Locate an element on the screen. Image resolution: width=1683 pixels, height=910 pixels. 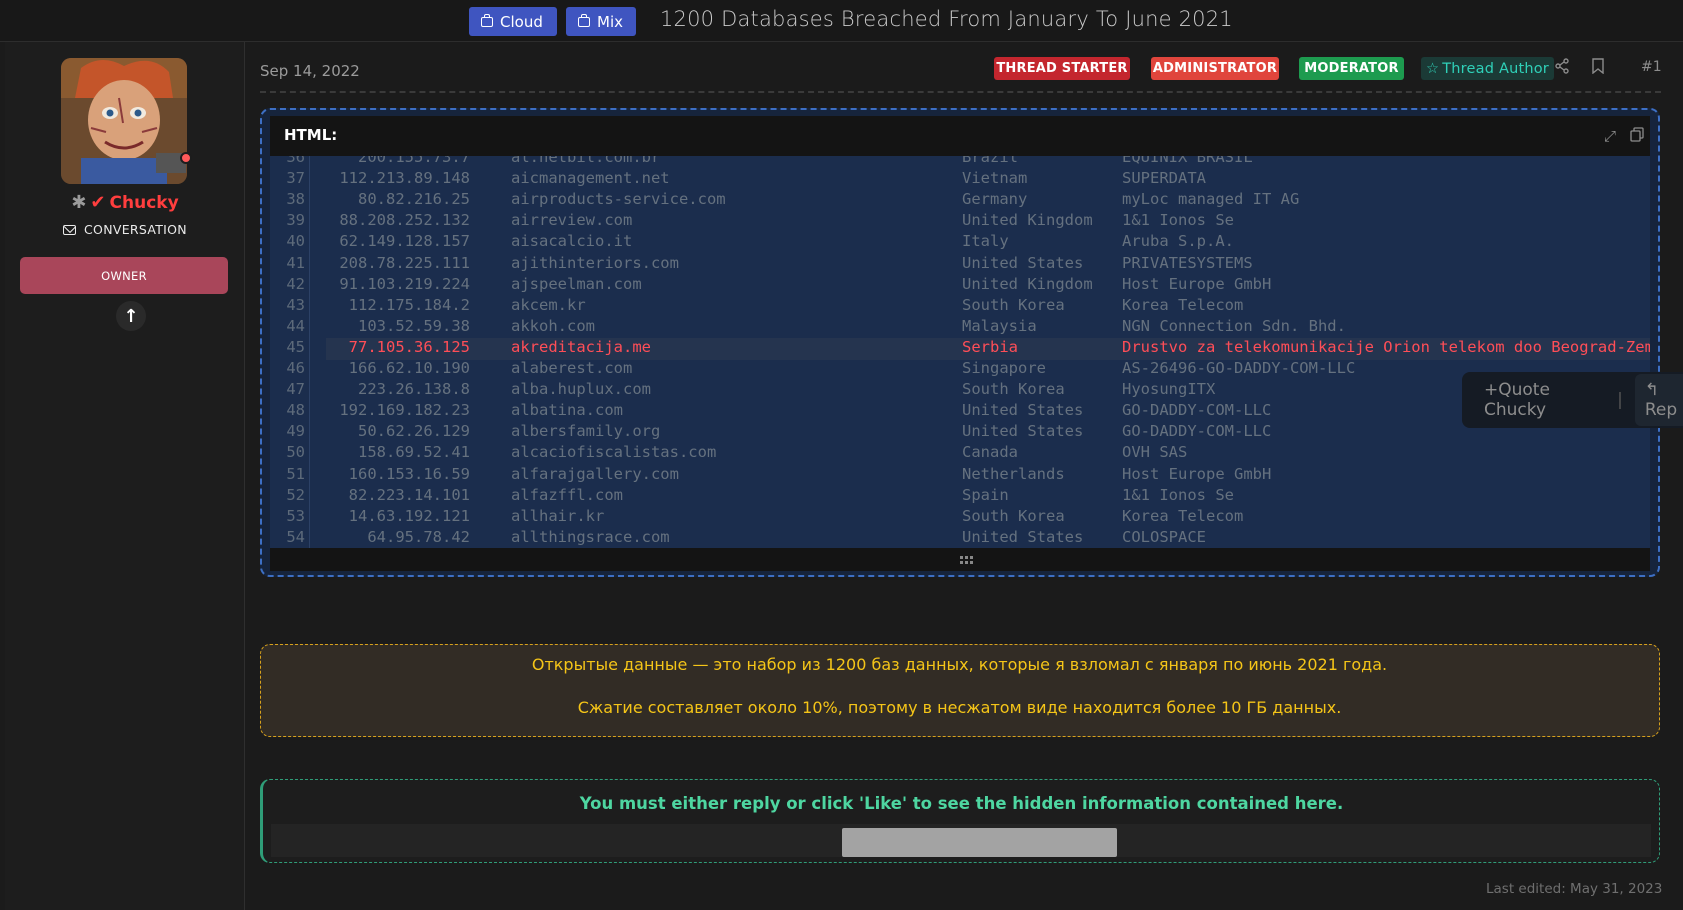
code-block-label: HTML: is located at coordinates (311, 135).